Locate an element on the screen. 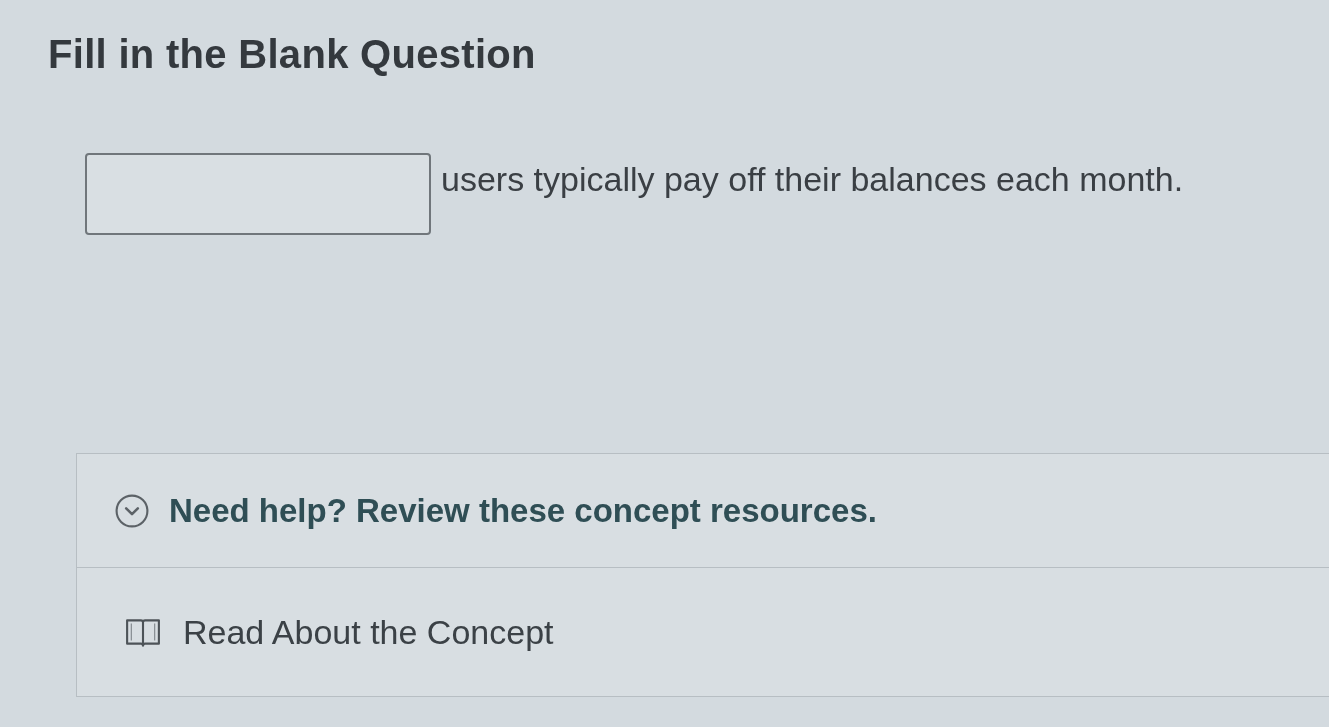 This screenshot has width=1329, height=727. help-toggle: Need help? Review these concept resources. is located at coordinates (496, 510).